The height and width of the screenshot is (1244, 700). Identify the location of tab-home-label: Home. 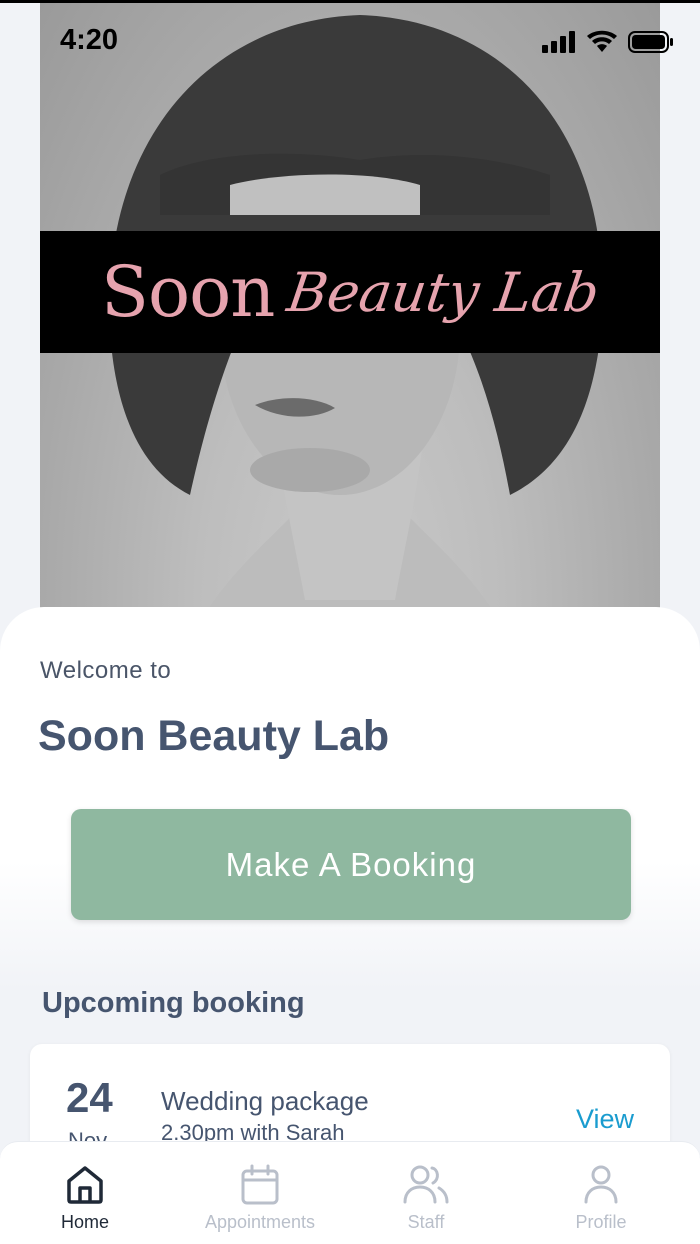
(84, 1222).